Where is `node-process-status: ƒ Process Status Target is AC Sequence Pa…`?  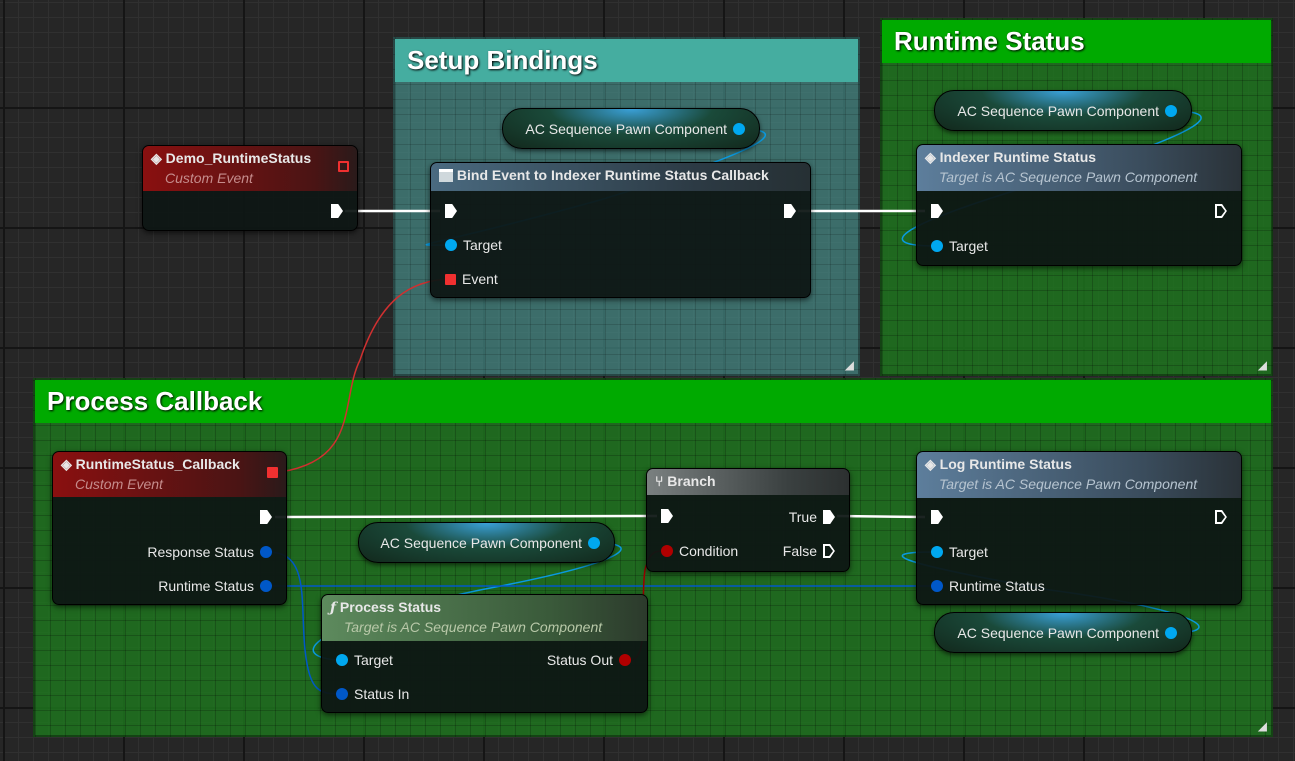
node-process-status: ƒ Process Status Target is AC Sequence Pa… is located at coordinates (484, 653).